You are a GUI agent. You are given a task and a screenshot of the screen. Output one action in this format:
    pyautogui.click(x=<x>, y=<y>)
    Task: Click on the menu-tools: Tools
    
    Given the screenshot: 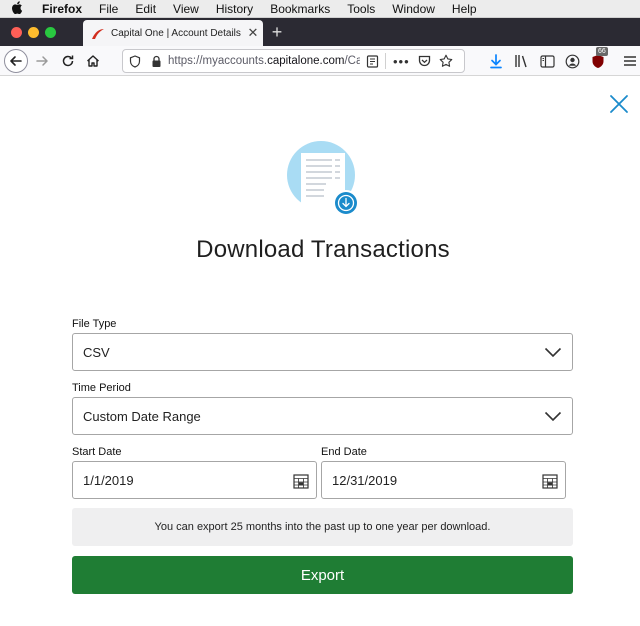 What is the action you would take?
    pyautogui.click(x=361, y=9)
    